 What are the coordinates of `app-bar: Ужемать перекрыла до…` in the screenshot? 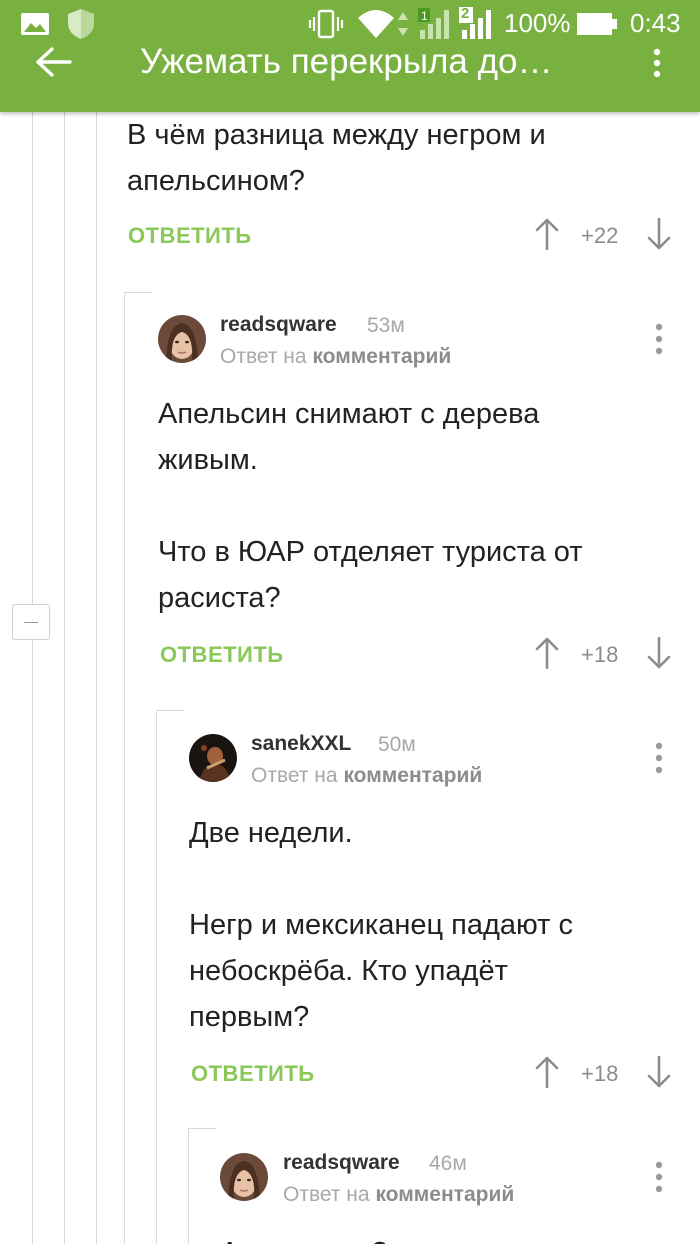 It's located at (350, 76).